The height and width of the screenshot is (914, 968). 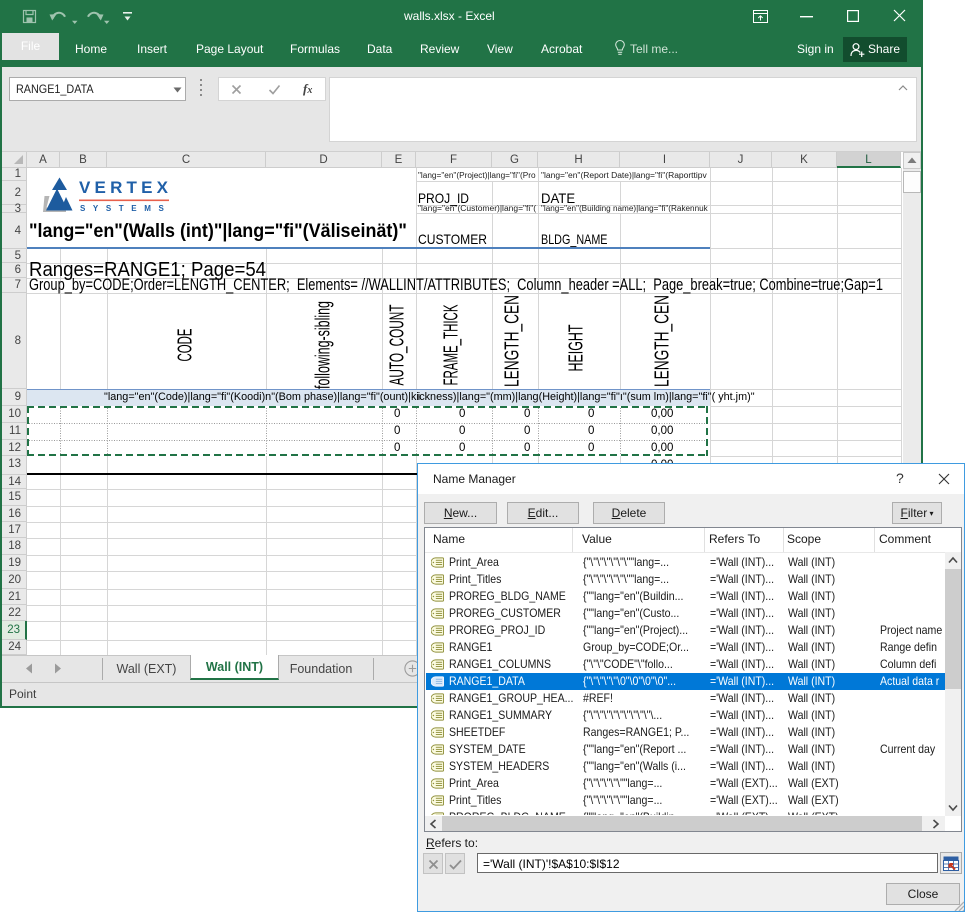 What do you see at coordinates (125, 187) in the screenshot?
I see `svg-text: VERTEX` at bounding box center [125, 187].